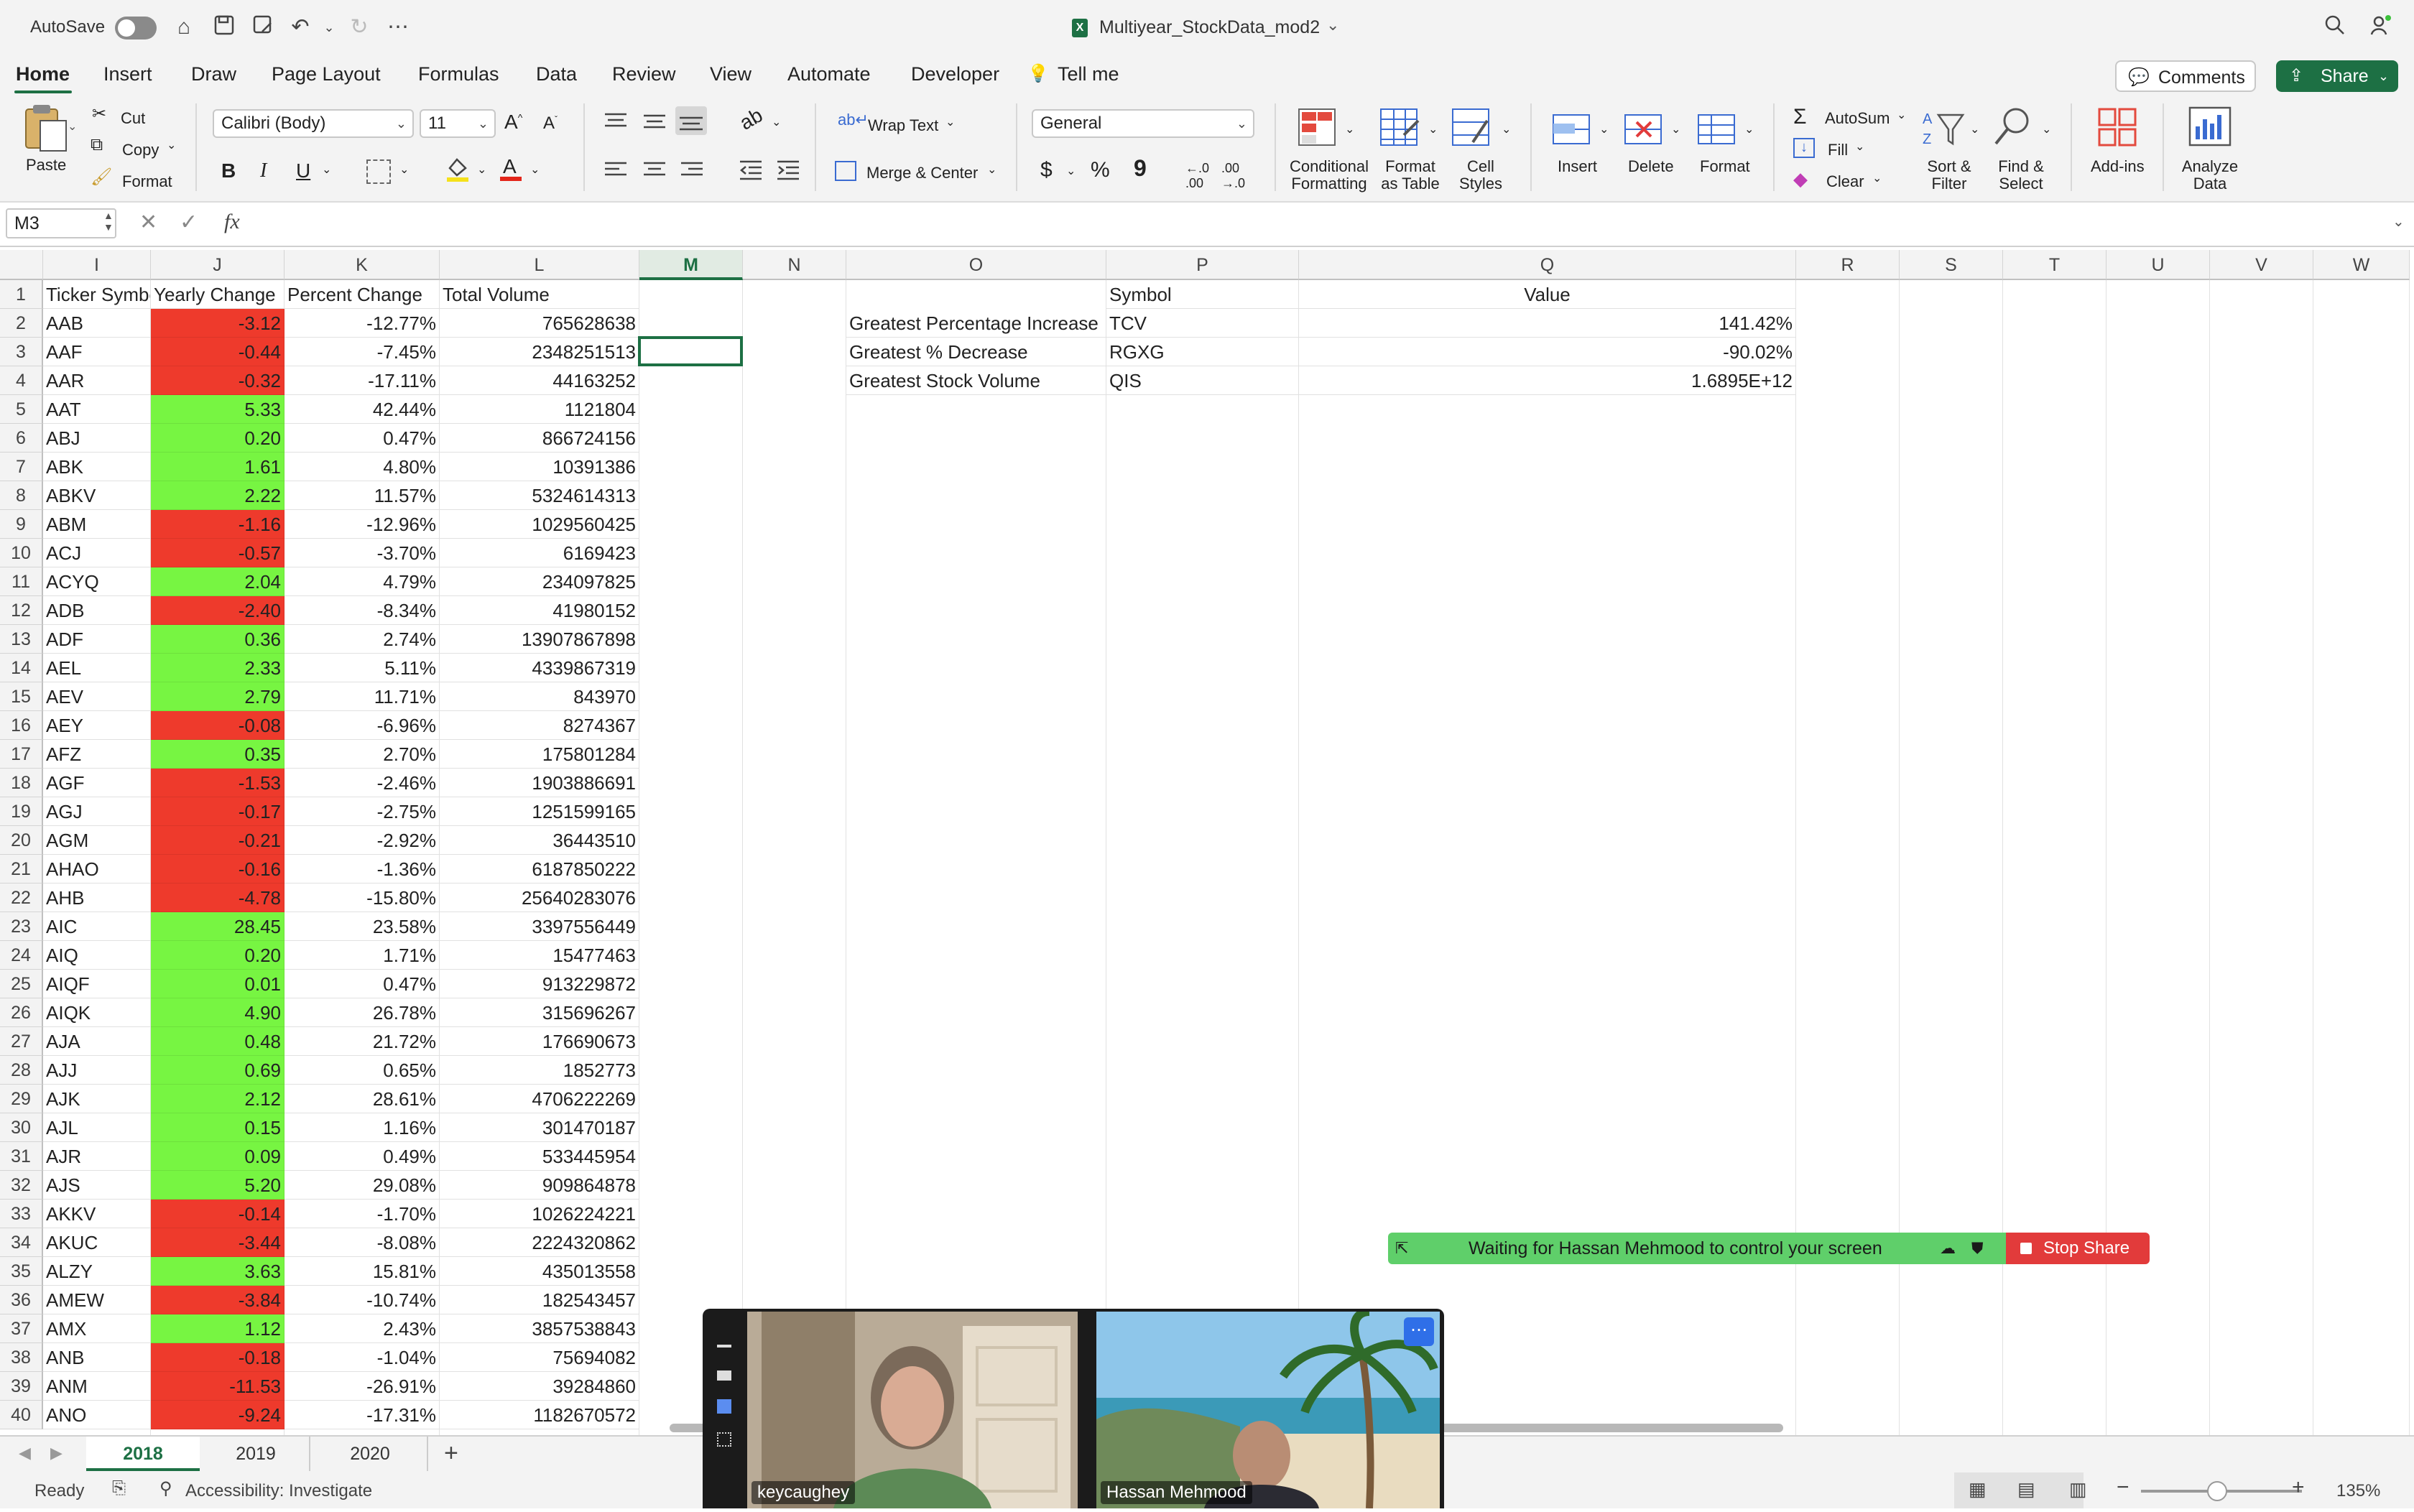 This screenshot has width=2414, height=1512. Describe the element at coordinates (21, 553) in the screenshot. I see `row-header-10: 10` at that location.